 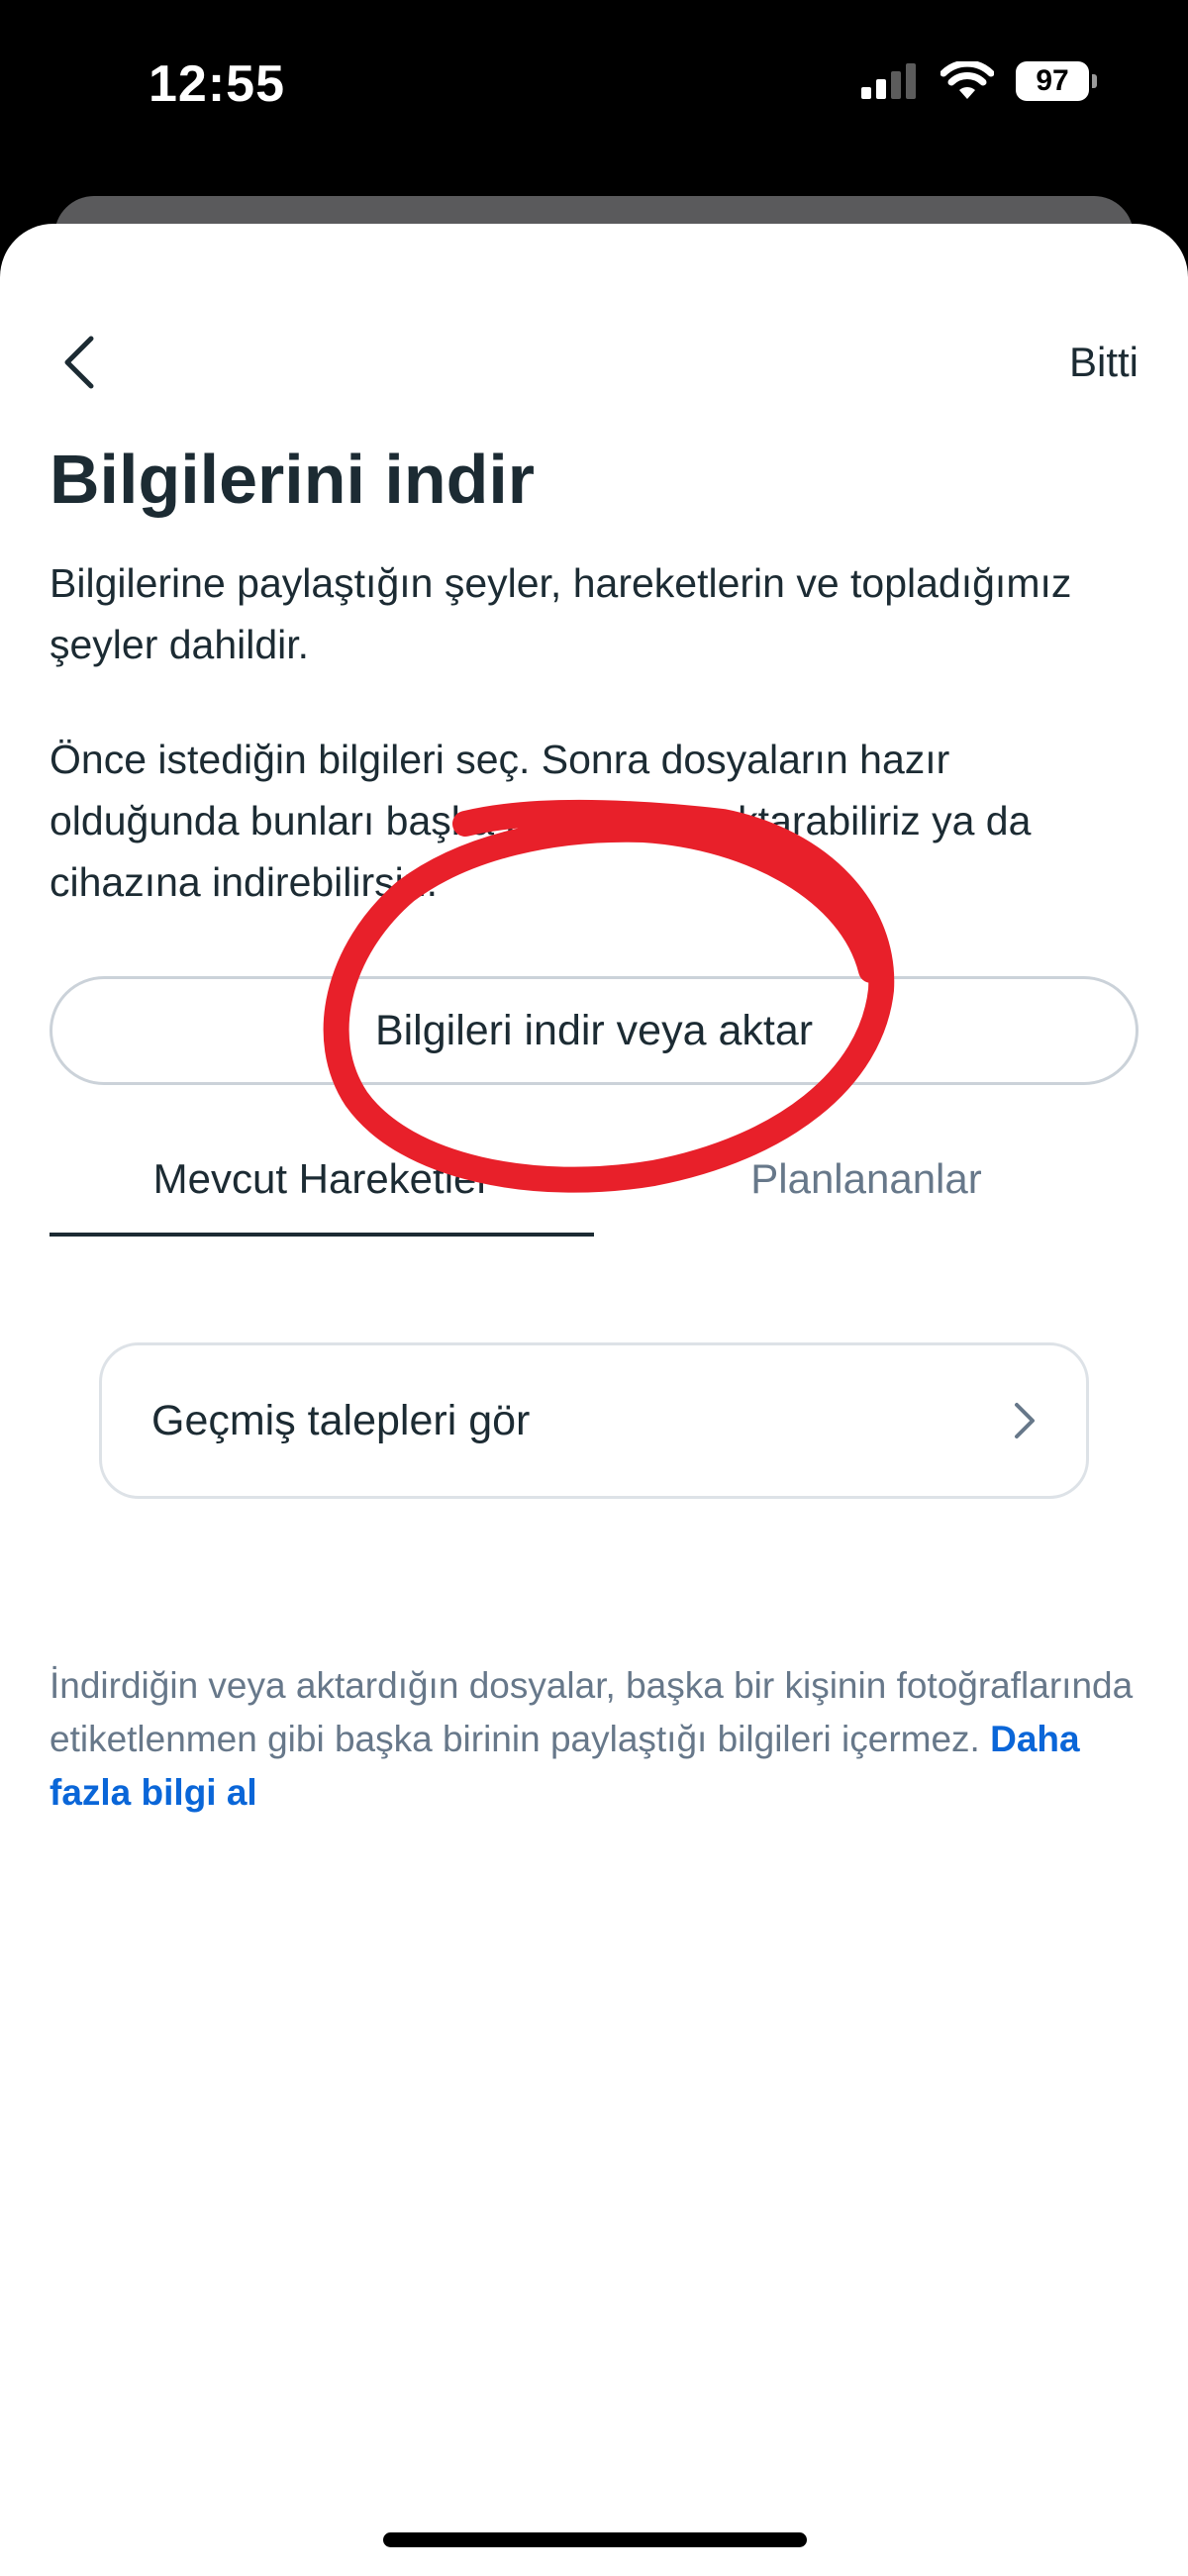 I want to click on page-title: Bilgilerini indir, so click(x=293, y=480).